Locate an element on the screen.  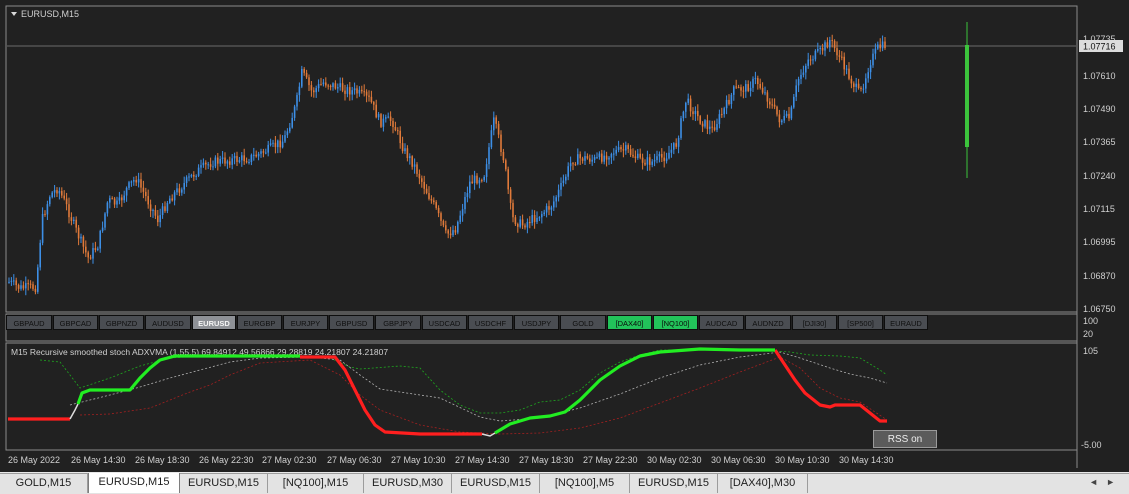
symbol-button-eurgbp: EURGBP is located at coordinates (259, 322).